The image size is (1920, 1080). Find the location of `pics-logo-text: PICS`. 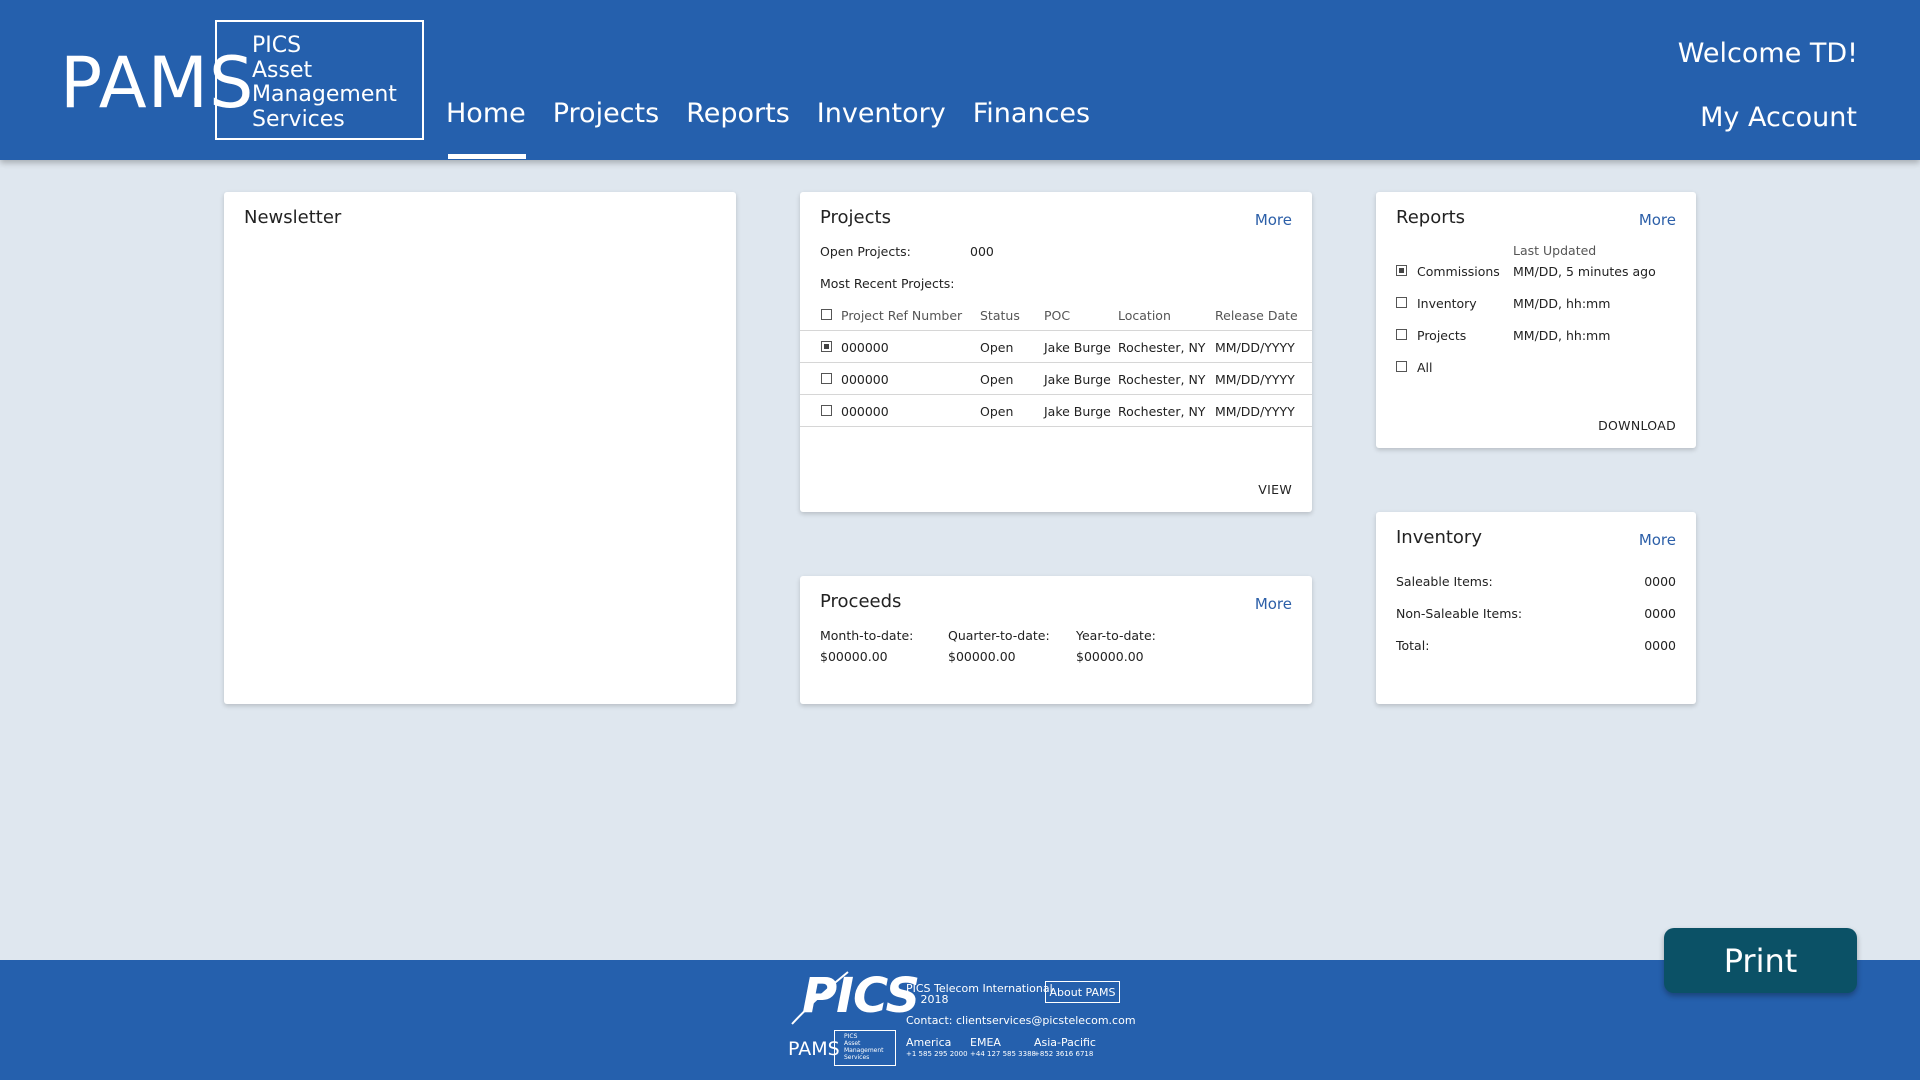

pics-logo-text: PICS is located at coordinates (861, 996).